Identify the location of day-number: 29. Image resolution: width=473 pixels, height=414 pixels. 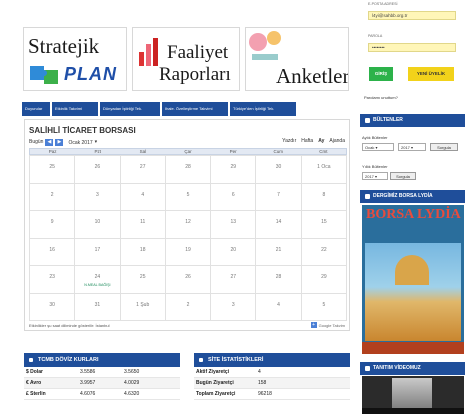
(233, 167).